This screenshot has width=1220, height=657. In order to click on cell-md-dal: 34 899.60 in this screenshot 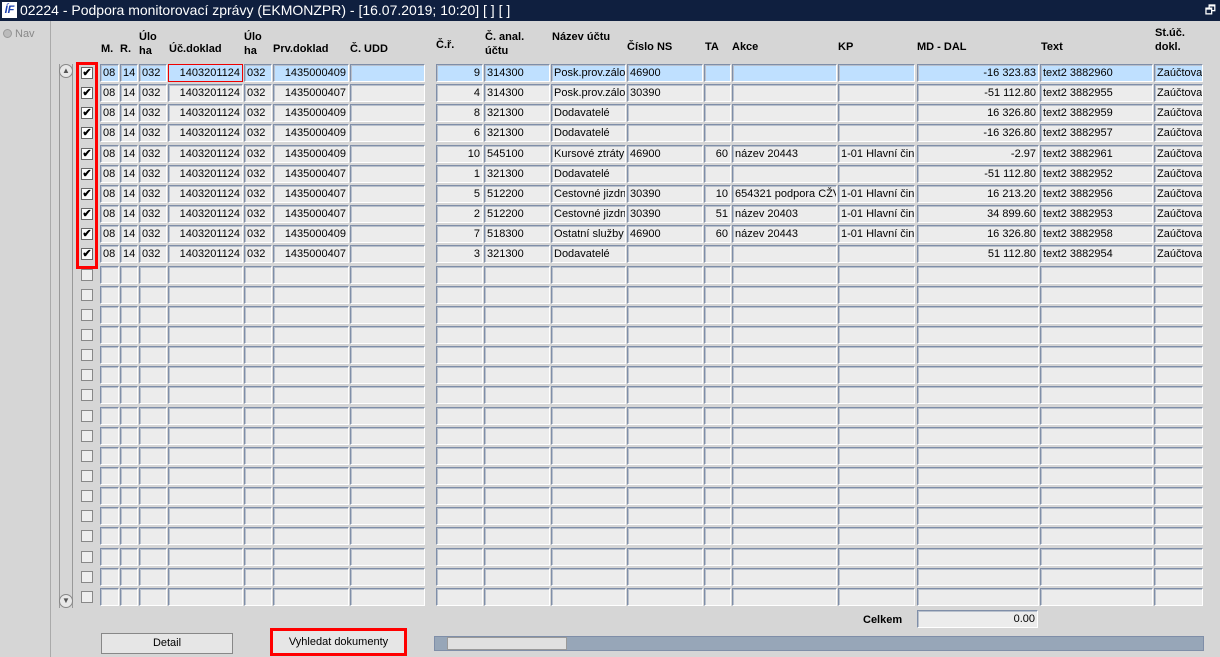, I will do `click(978, 214)`.